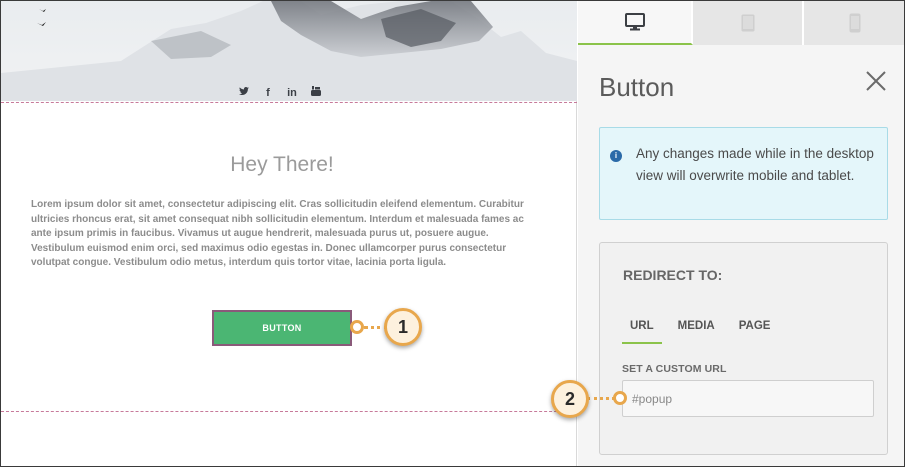 This screenshot has width=905, height=467. I want to click on section-heading: Hey There!, so click(282, 164).